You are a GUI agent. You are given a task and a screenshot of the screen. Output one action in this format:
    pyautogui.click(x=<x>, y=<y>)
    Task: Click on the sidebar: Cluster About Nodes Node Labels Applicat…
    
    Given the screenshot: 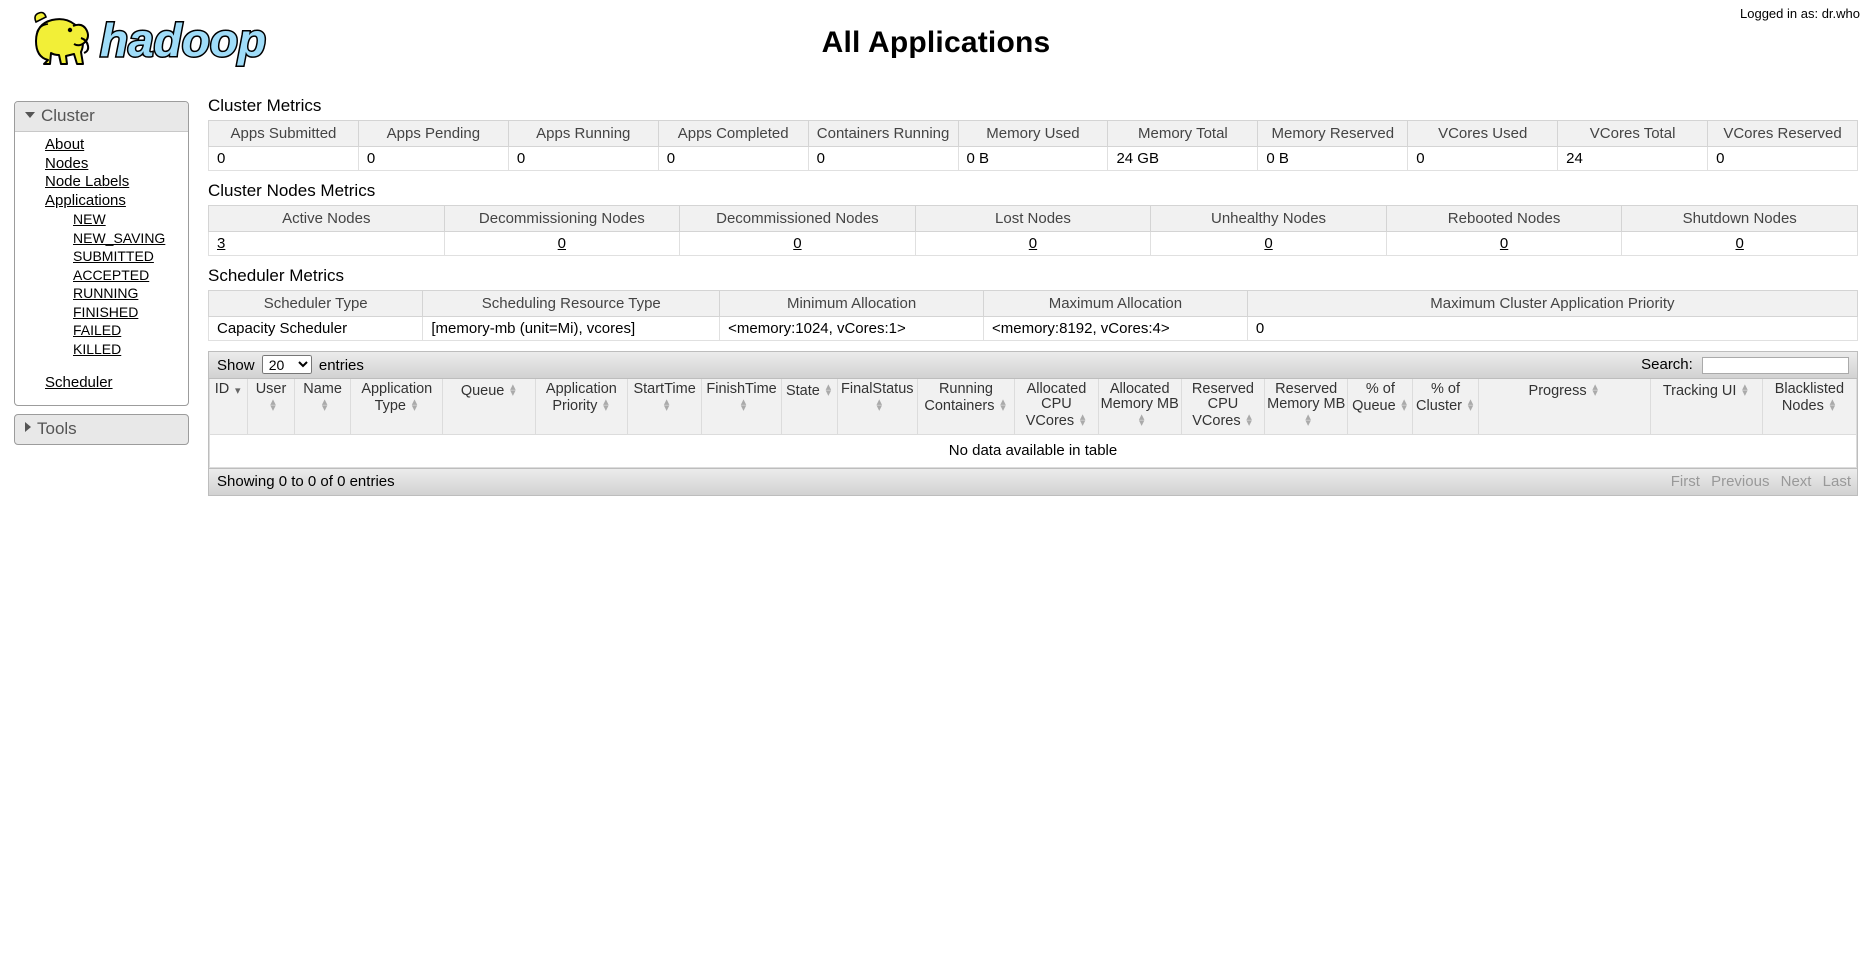 What is the action you would take?
    pyautogui.click(x=101, y=273)
    